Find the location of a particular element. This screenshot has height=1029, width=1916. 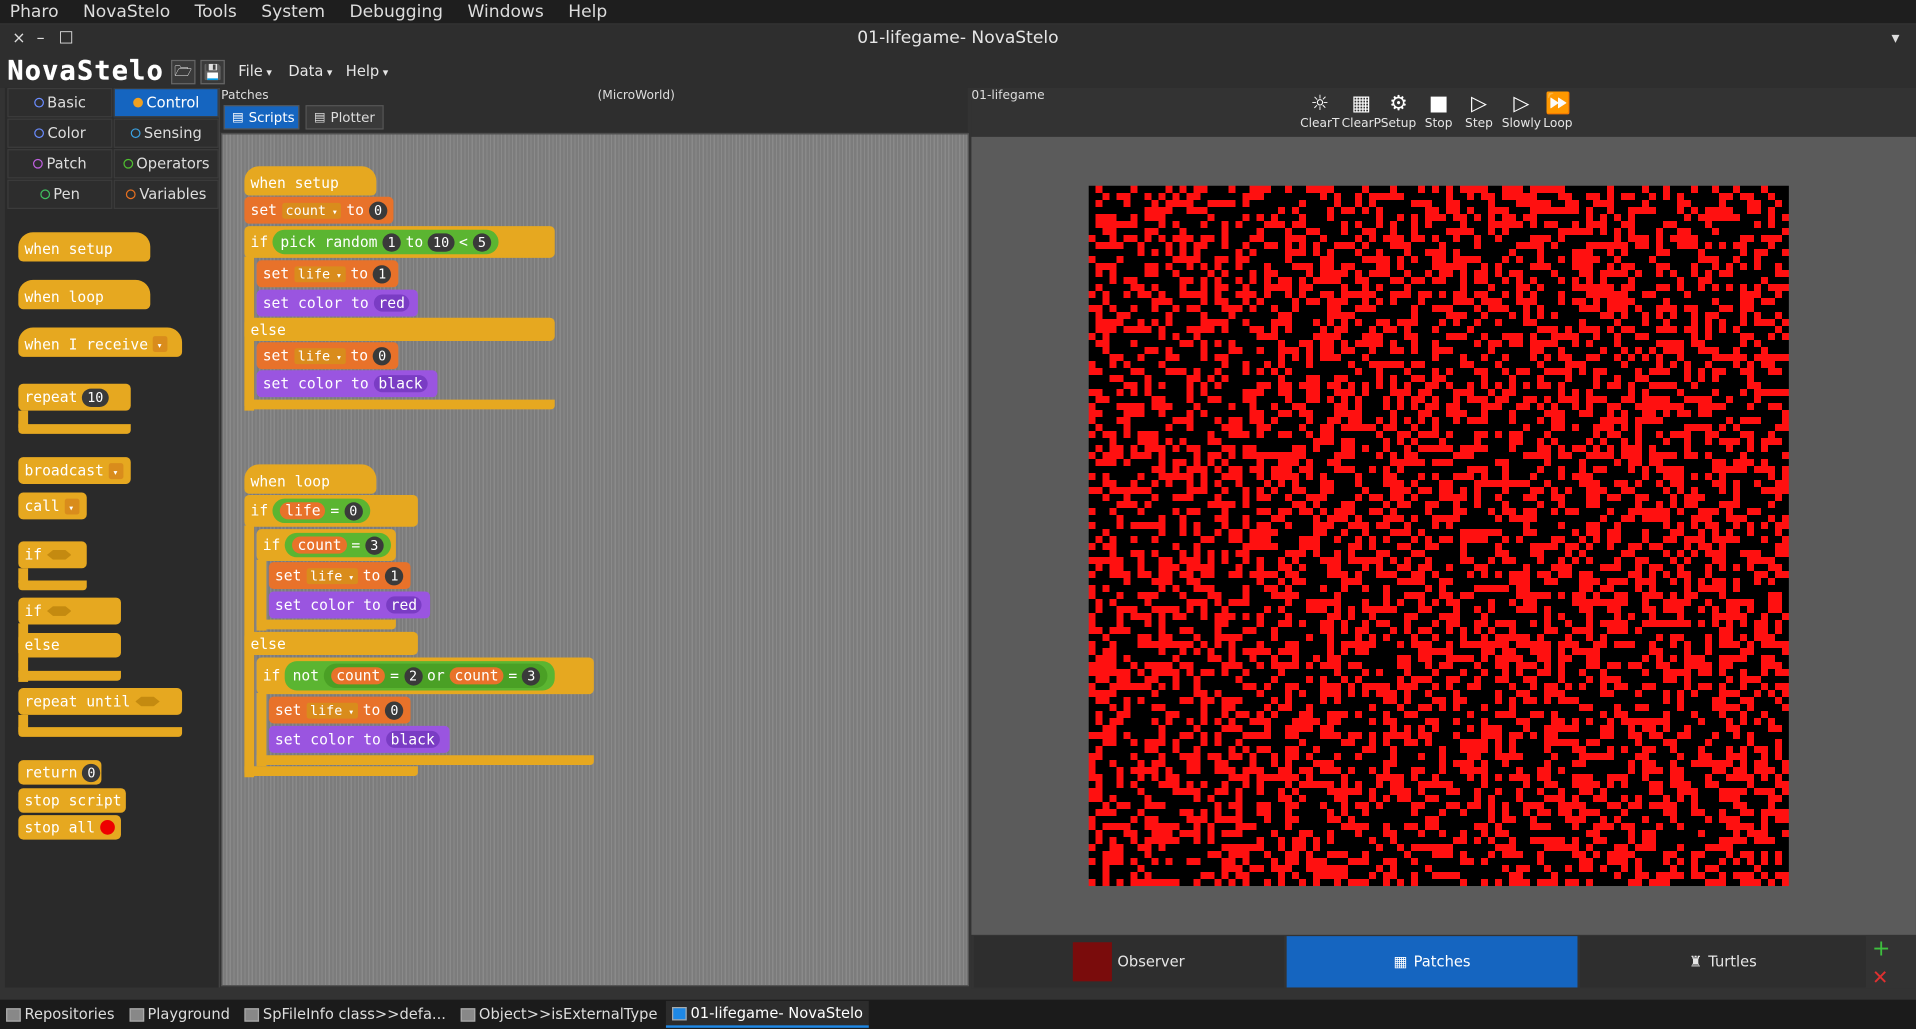

call-dropdown is located at coordinates (72, 506).